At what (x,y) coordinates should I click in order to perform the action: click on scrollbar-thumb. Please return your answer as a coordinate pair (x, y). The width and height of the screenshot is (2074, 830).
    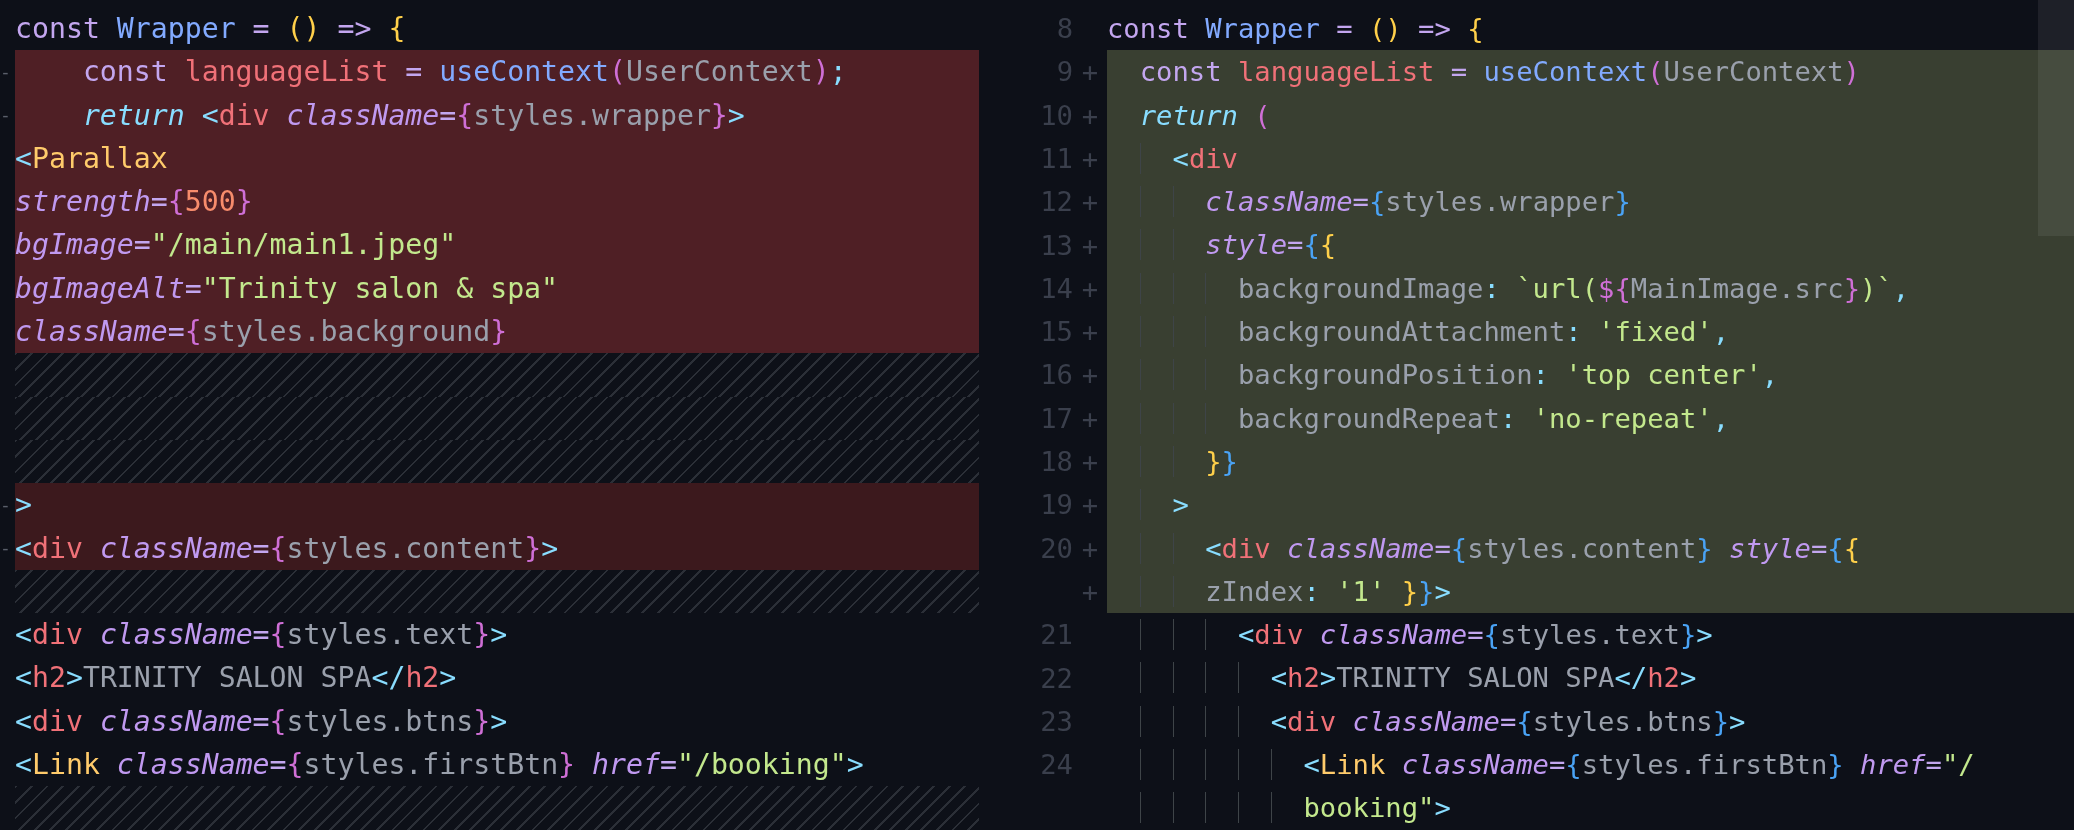
    Looking at the image, I should click on (2056, 118).